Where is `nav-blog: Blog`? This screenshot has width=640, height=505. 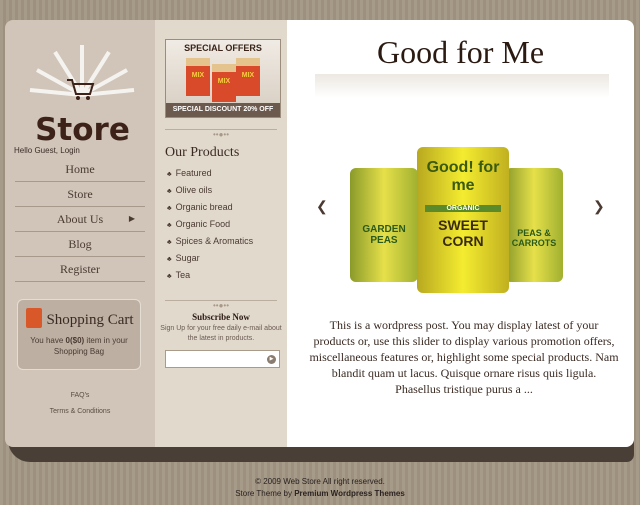 nav-blog: Blog is located at coordinates (80, 244).